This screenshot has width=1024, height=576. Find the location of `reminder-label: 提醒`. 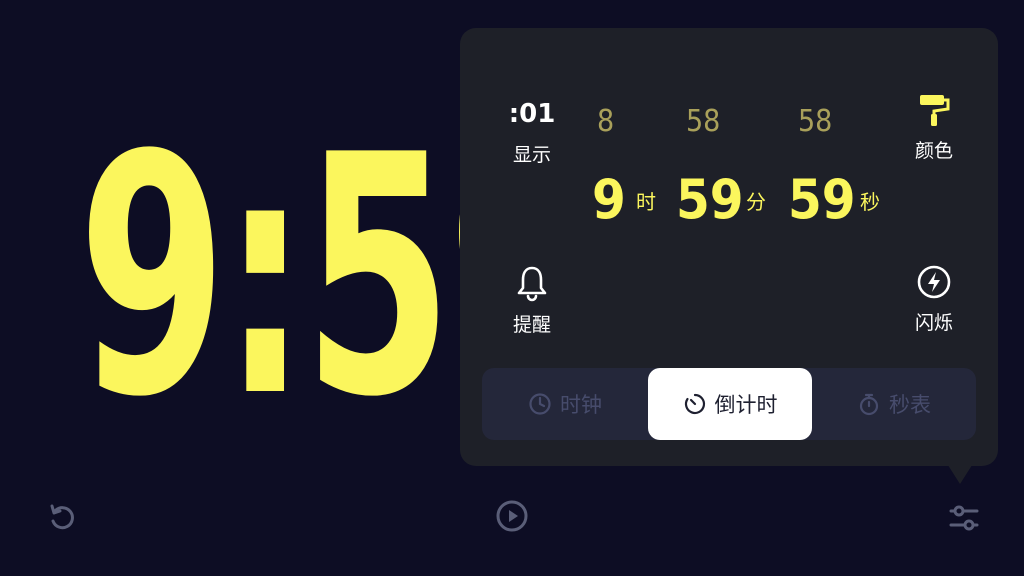

reminder-label: 提醒 is located at coordinates (531, 325).